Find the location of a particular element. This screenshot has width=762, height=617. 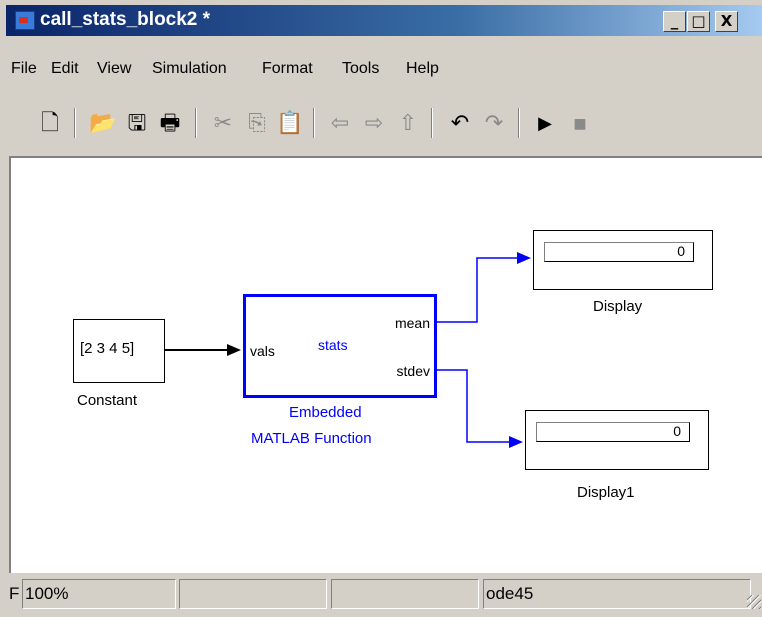

redo-icon: ↷ is located at coordinates (494, 124).